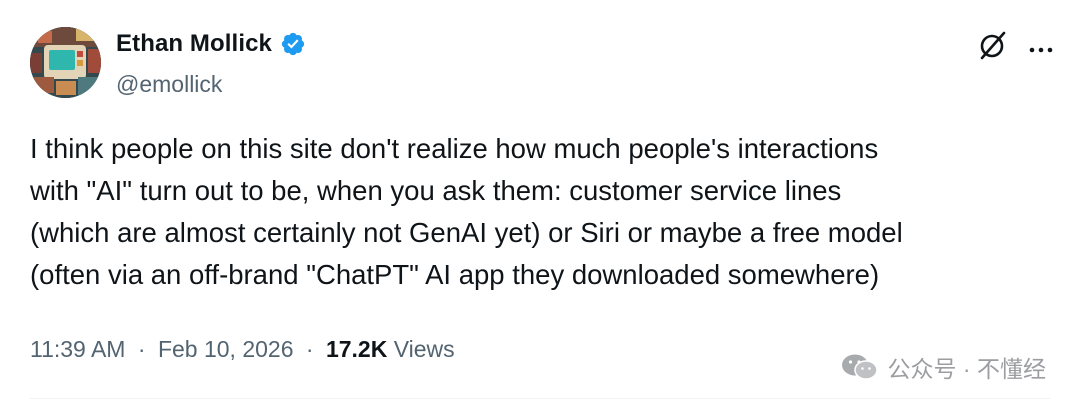 The height and width of the screenshot is (410, 1080). What do you see at coordinates (65, 62) in the screenshot?
I see `avatar` at bounding box center [65, 62].